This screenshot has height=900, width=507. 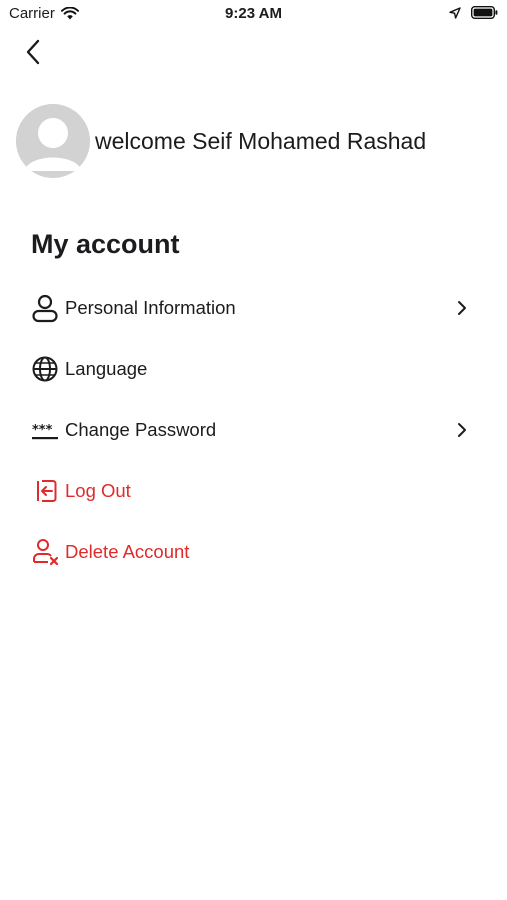 What do you see at coordinates (261, 140) in the screenshot?
I see `welcome-text: welcome Seif Mohamed Rashad` at bounding box center [261, 140].